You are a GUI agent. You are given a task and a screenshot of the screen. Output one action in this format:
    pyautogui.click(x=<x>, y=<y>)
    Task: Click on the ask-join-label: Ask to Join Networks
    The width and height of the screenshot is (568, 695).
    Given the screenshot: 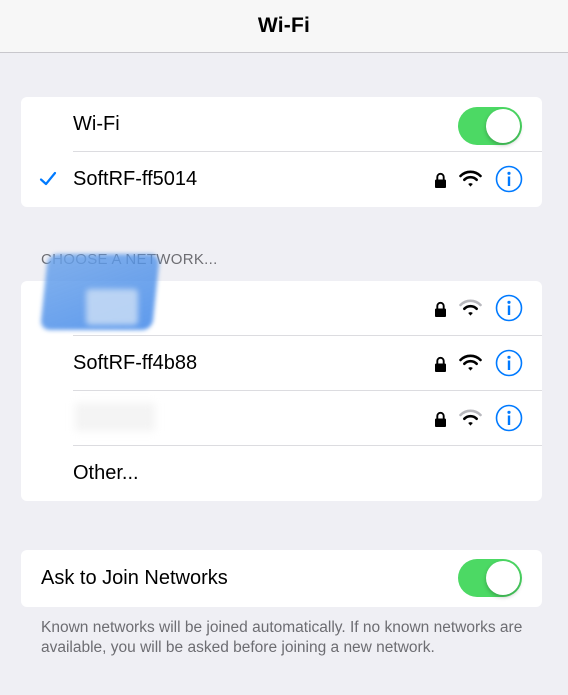 What is the action you would take?
    pyautogui.click(x=134, y=578)
    